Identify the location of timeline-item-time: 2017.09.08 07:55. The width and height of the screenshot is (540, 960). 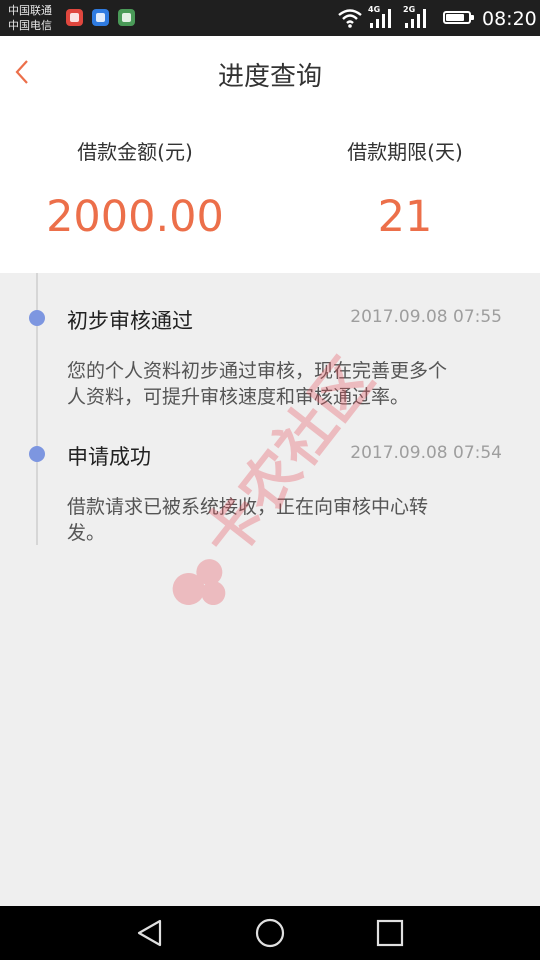
(426, 317).